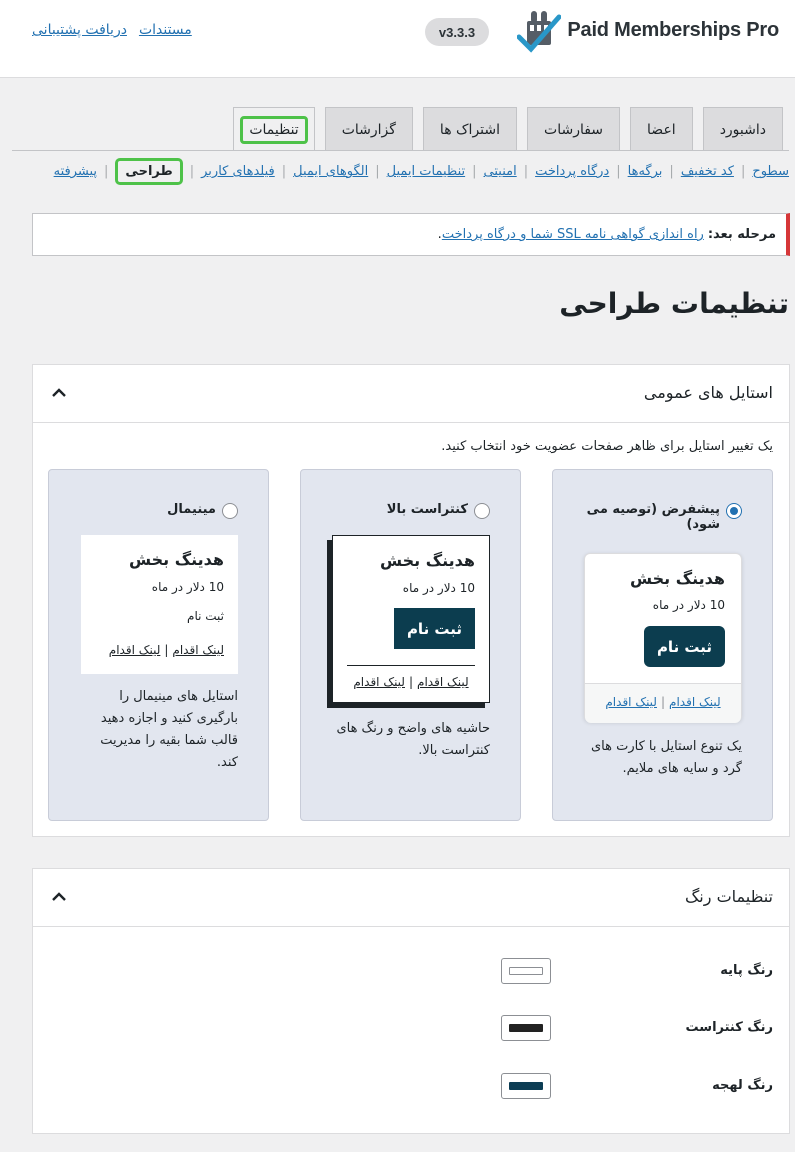  What do you see at coordinates (330, 171) in the screenshot?
I see `subnav-email-templates: الگوهای ایمیل` at bounding box center [330, 171].